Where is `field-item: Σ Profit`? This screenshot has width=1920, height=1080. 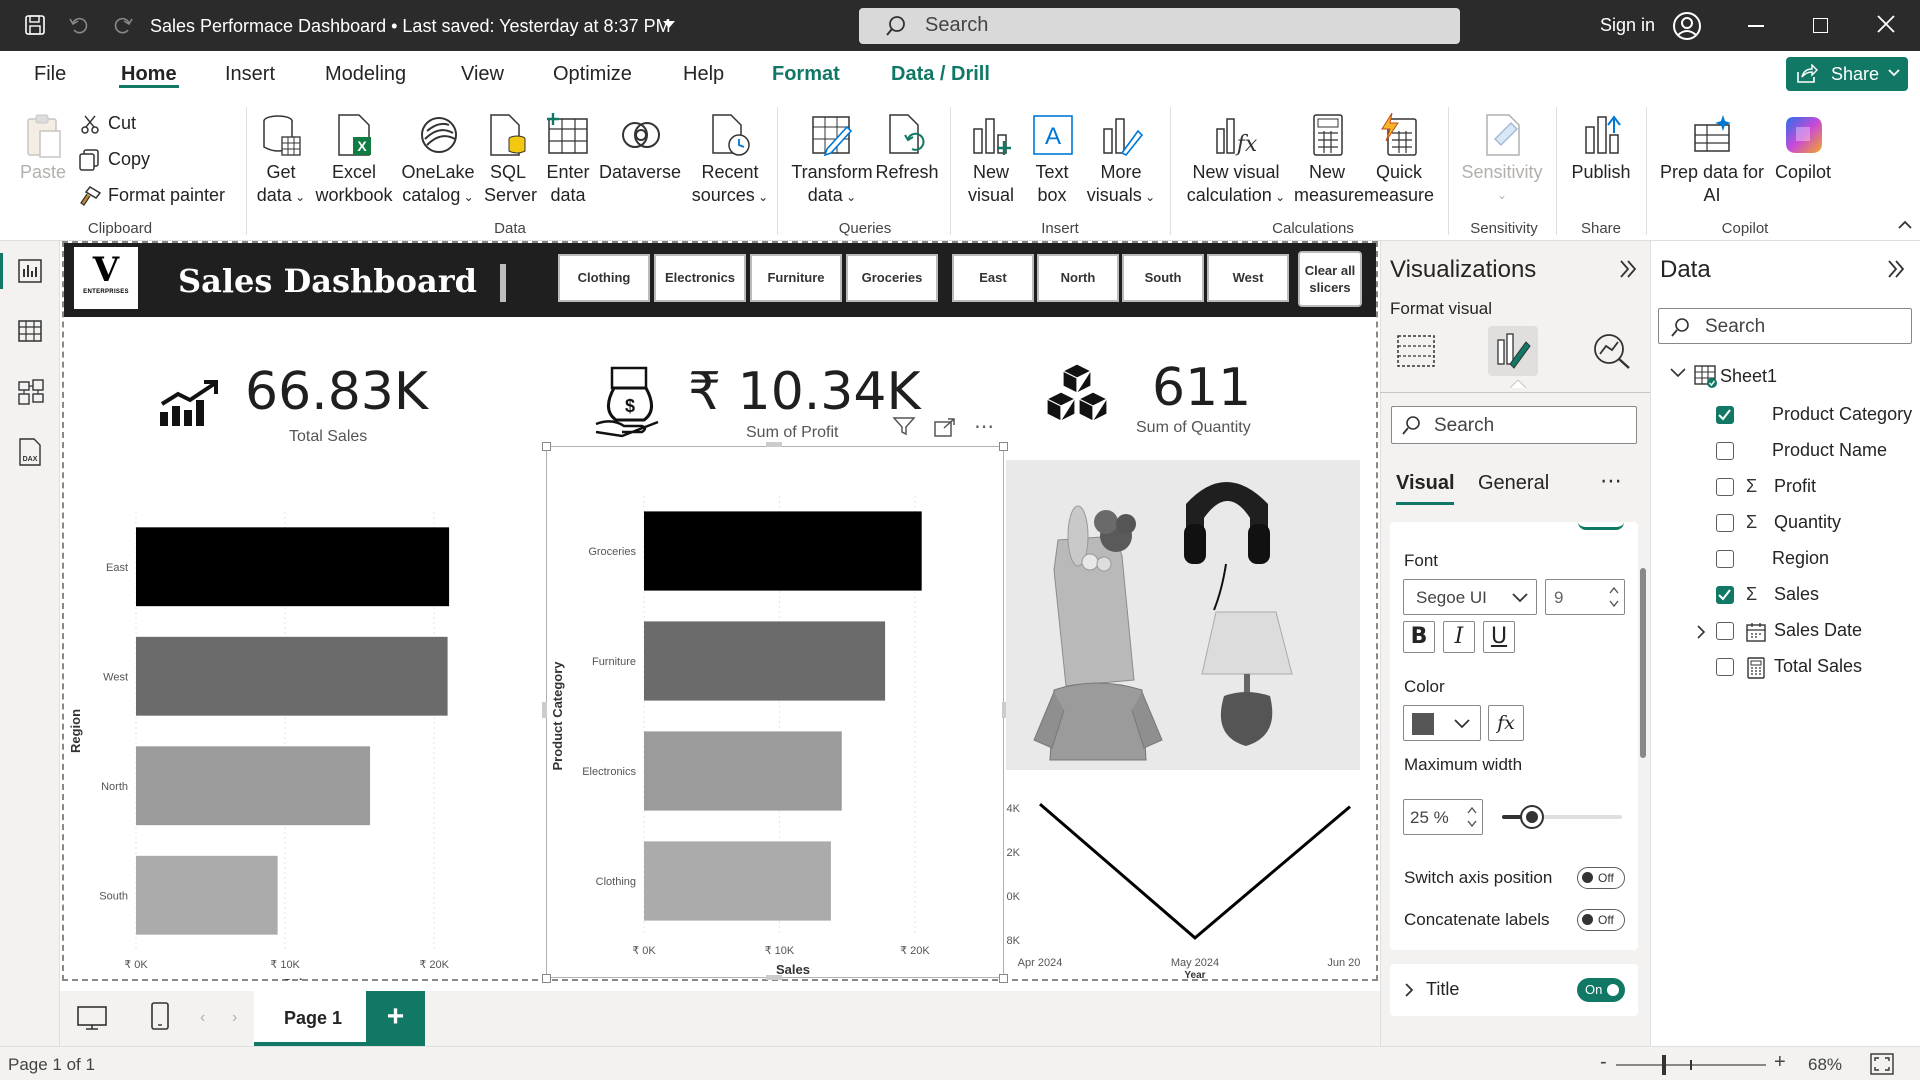 field-item: Σ Profit is located at coordinates (1805, 489).